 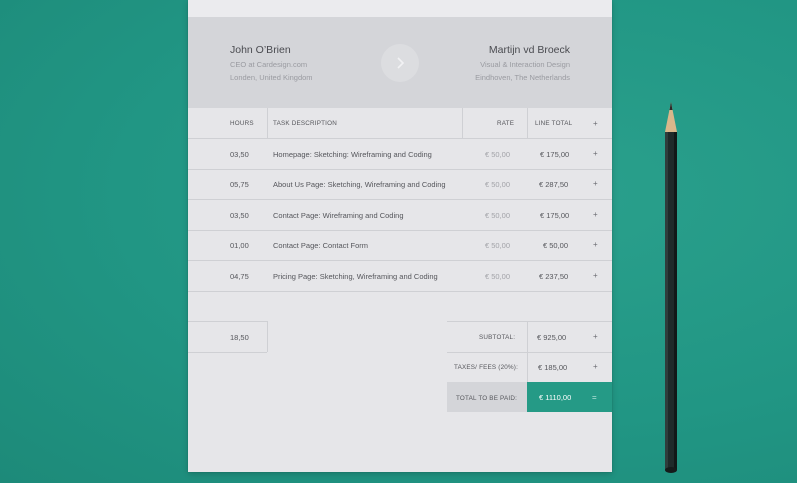 I want to click on row-line-total: € 287,50, so click(x=554, y=184).